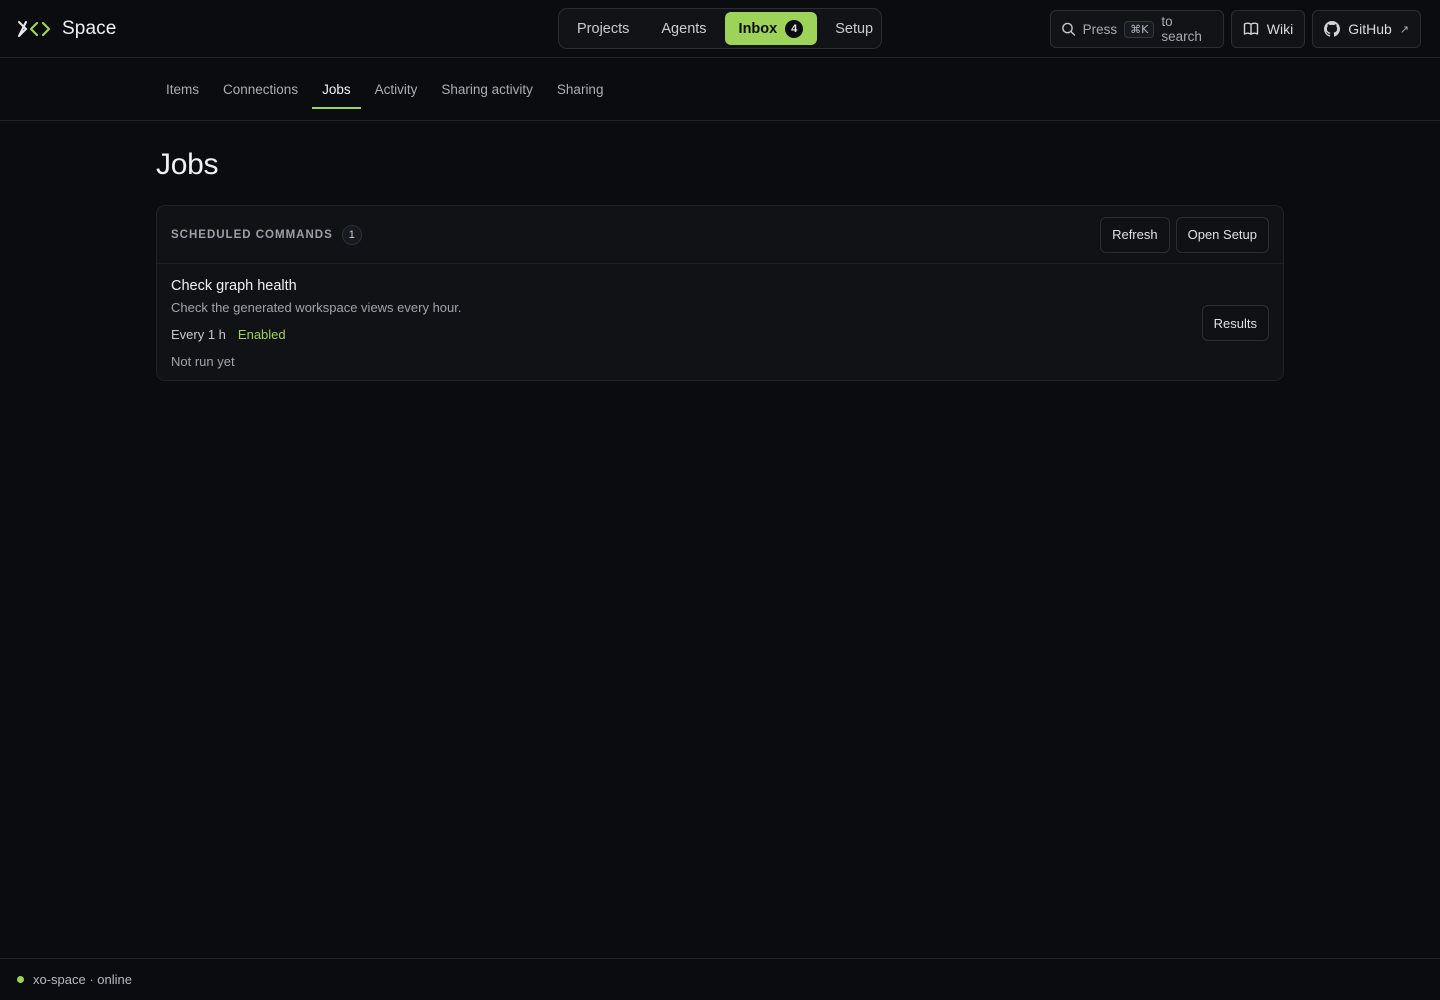  Describe the element at coordinates (1222, 234) in the screenshot. I see `open-setup-button: Open Setup` at that location.